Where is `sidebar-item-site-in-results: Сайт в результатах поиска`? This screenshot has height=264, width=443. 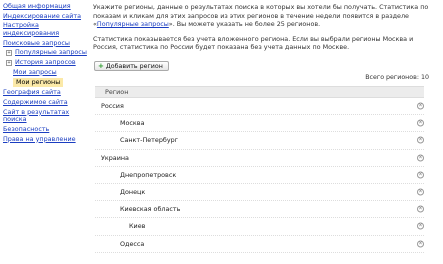
sidebar-item-site-in-results: Сайт в результатах поиска is located at coordinates (38, 116).